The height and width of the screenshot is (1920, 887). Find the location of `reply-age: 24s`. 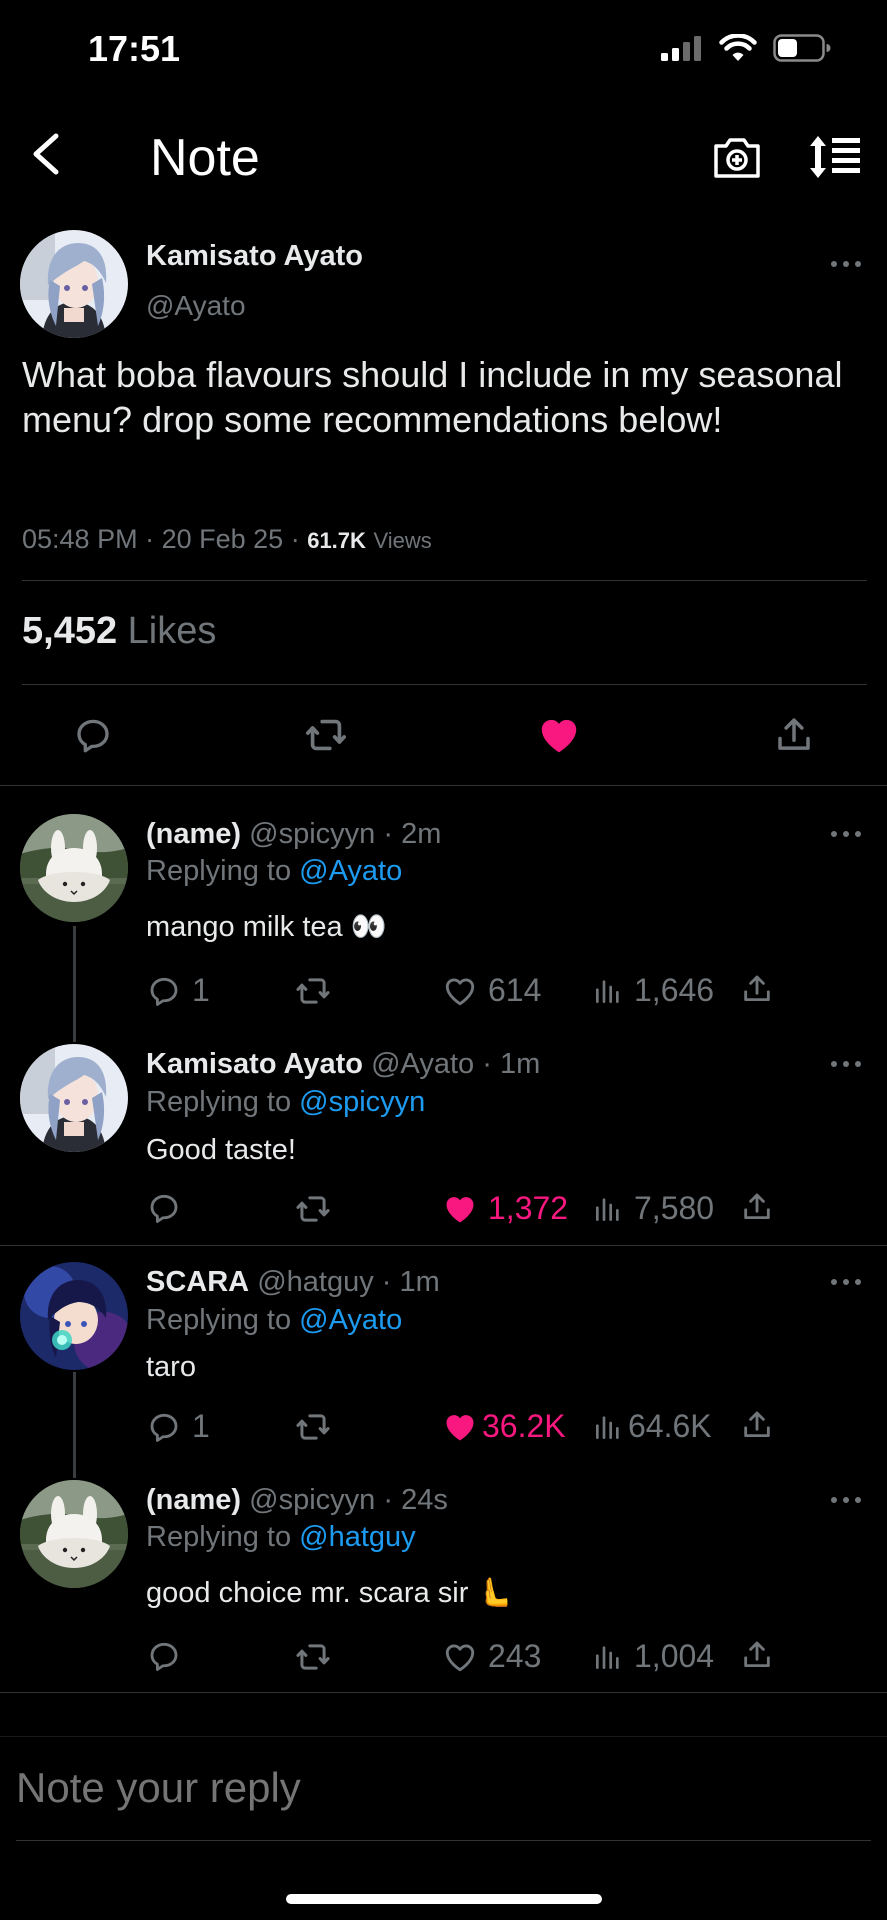

reply-age: 24s is located at coordinates (424, 1500).